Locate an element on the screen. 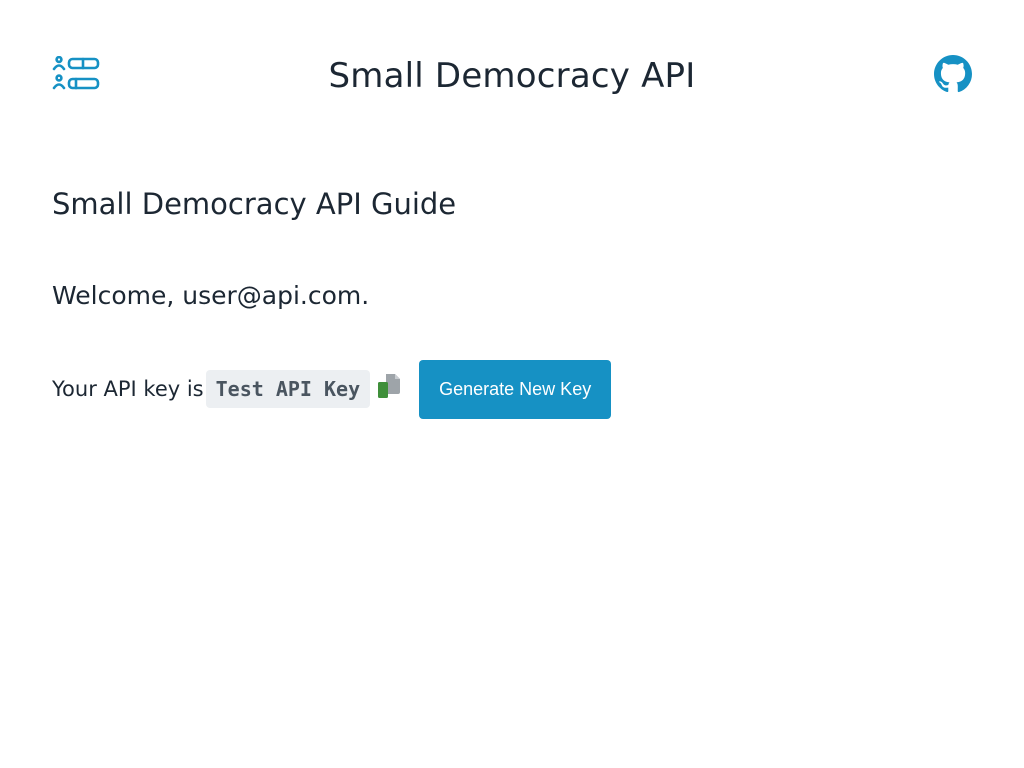  api-key-label: Your API key is is located at coordinates (128, 389).